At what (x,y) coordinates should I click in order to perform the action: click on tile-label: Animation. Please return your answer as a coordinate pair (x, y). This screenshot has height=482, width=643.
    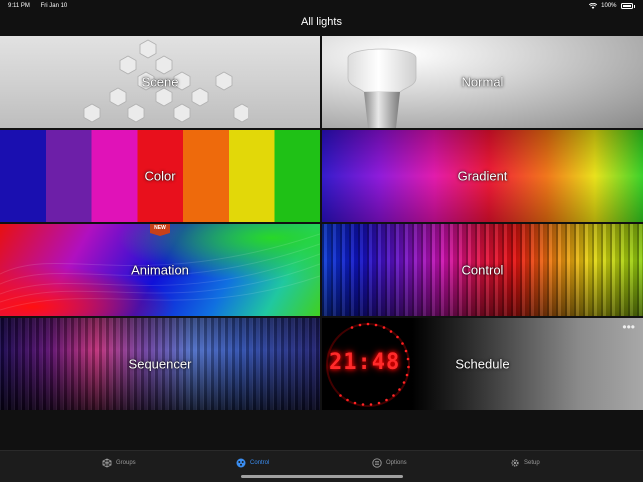
    Looking at the image, I should click on (160, 270).